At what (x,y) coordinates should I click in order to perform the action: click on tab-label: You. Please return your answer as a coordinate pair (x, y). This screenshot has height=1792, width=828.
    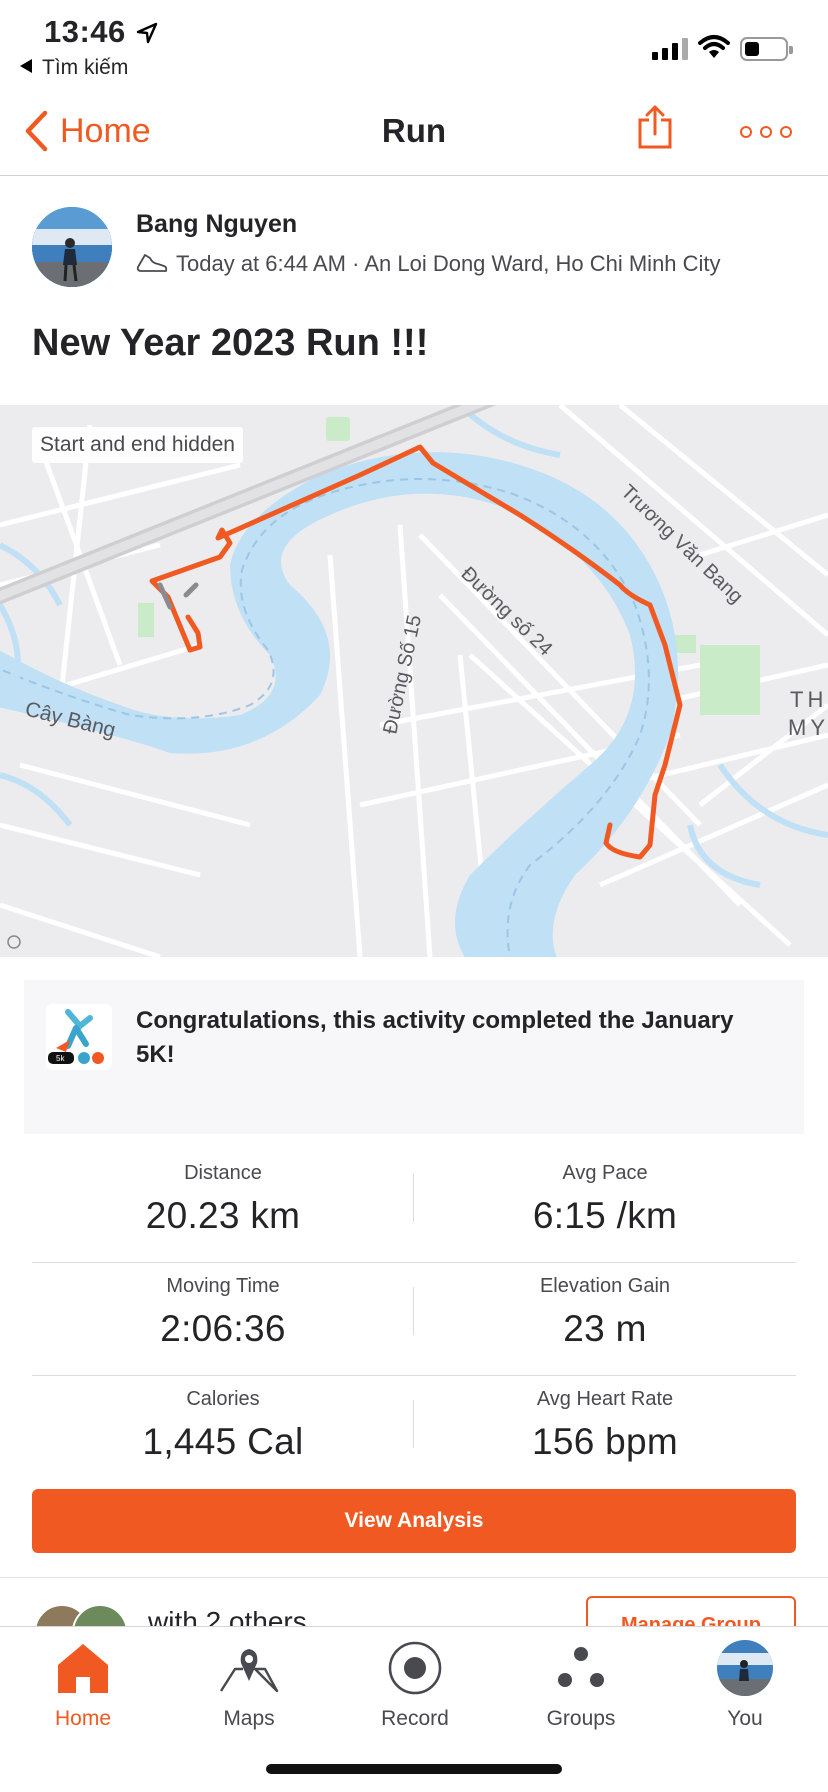
    Looking at the image, I should click on (745, 1718).